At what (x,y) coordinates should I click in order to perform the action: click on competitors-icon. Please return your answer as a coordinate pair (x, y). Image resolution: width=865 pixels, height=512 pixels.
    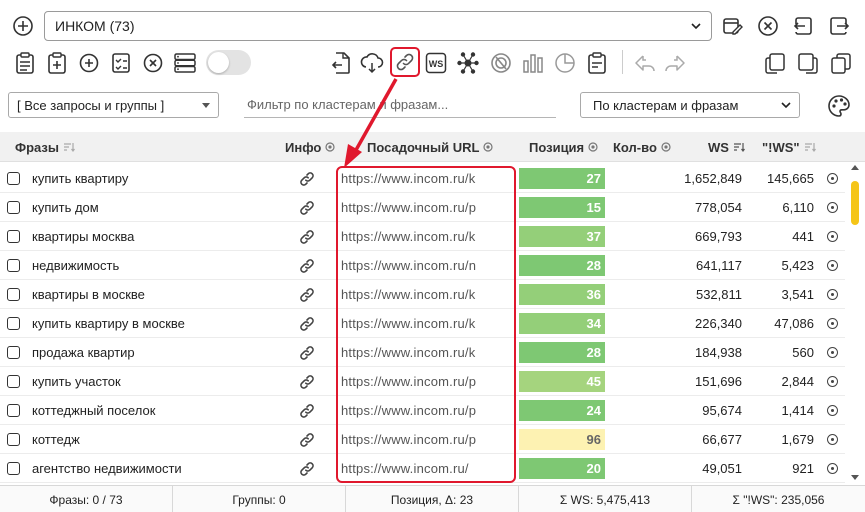
    Looking at the image, I should click on (501, 63).